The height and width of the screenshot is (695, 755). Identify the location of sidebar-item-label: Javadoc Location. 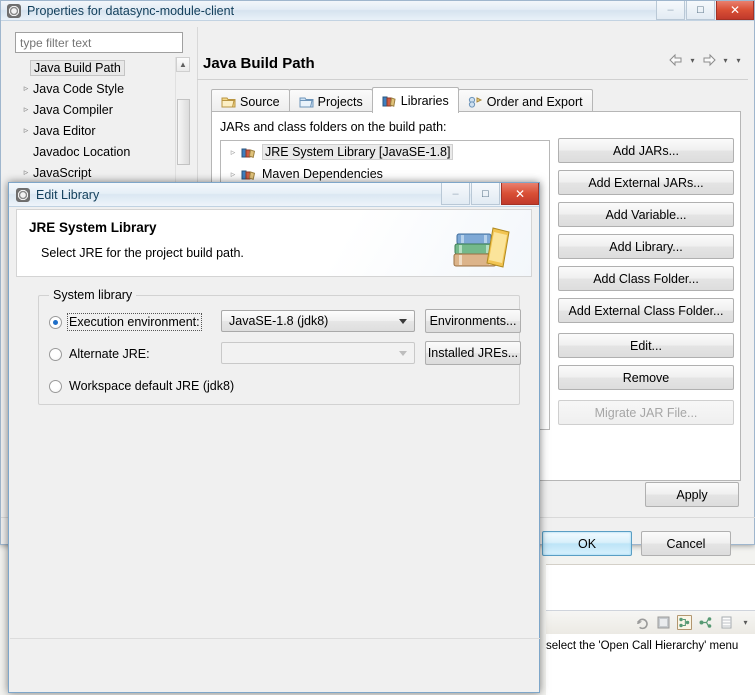
(82, 151).